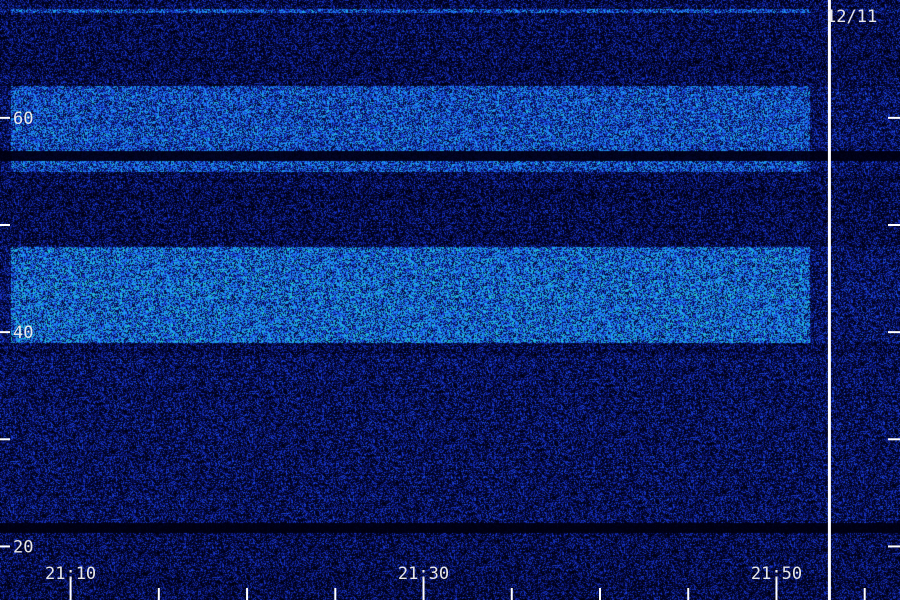 The width and height of the screenshot is (900, 600). I want to click on y-tick-label: 40, so click(23, 333).